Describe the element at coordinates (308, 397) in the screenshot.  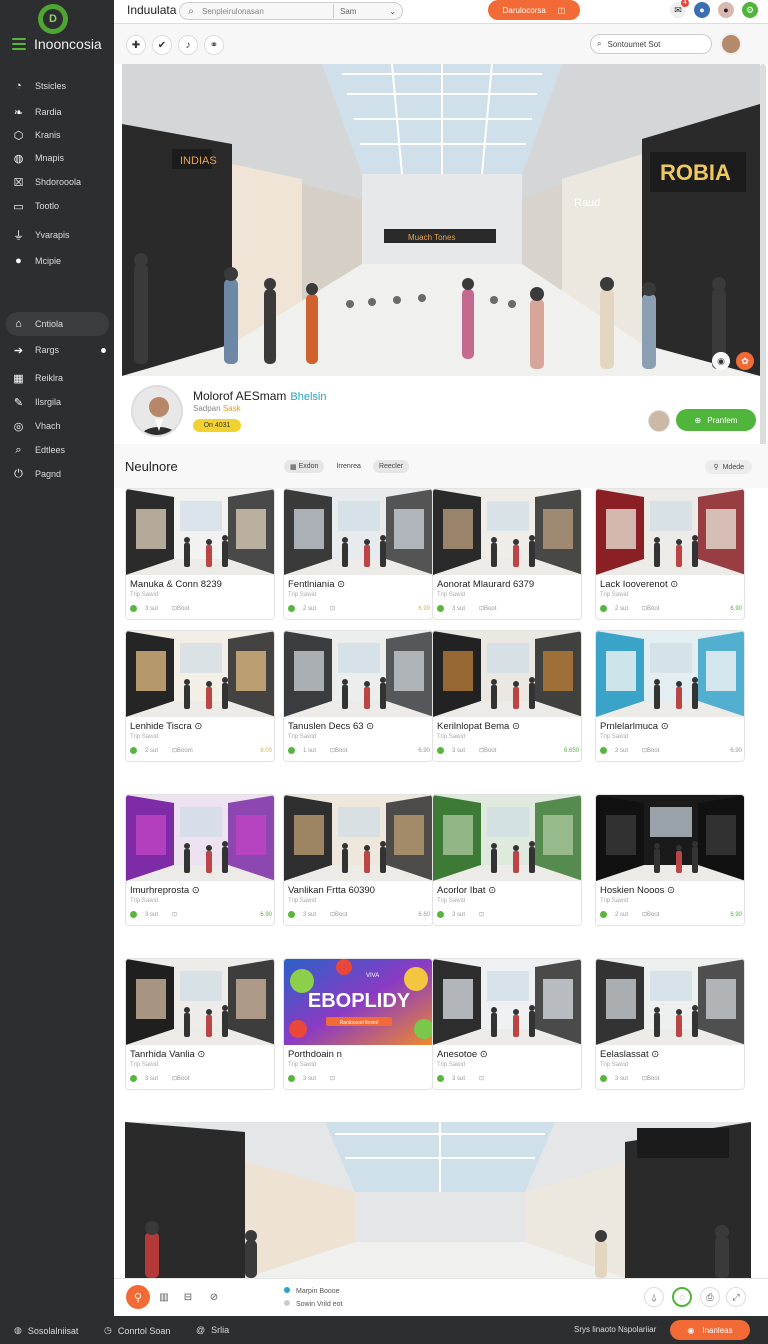
I see `profile-tag: Bhelsin` at that location.